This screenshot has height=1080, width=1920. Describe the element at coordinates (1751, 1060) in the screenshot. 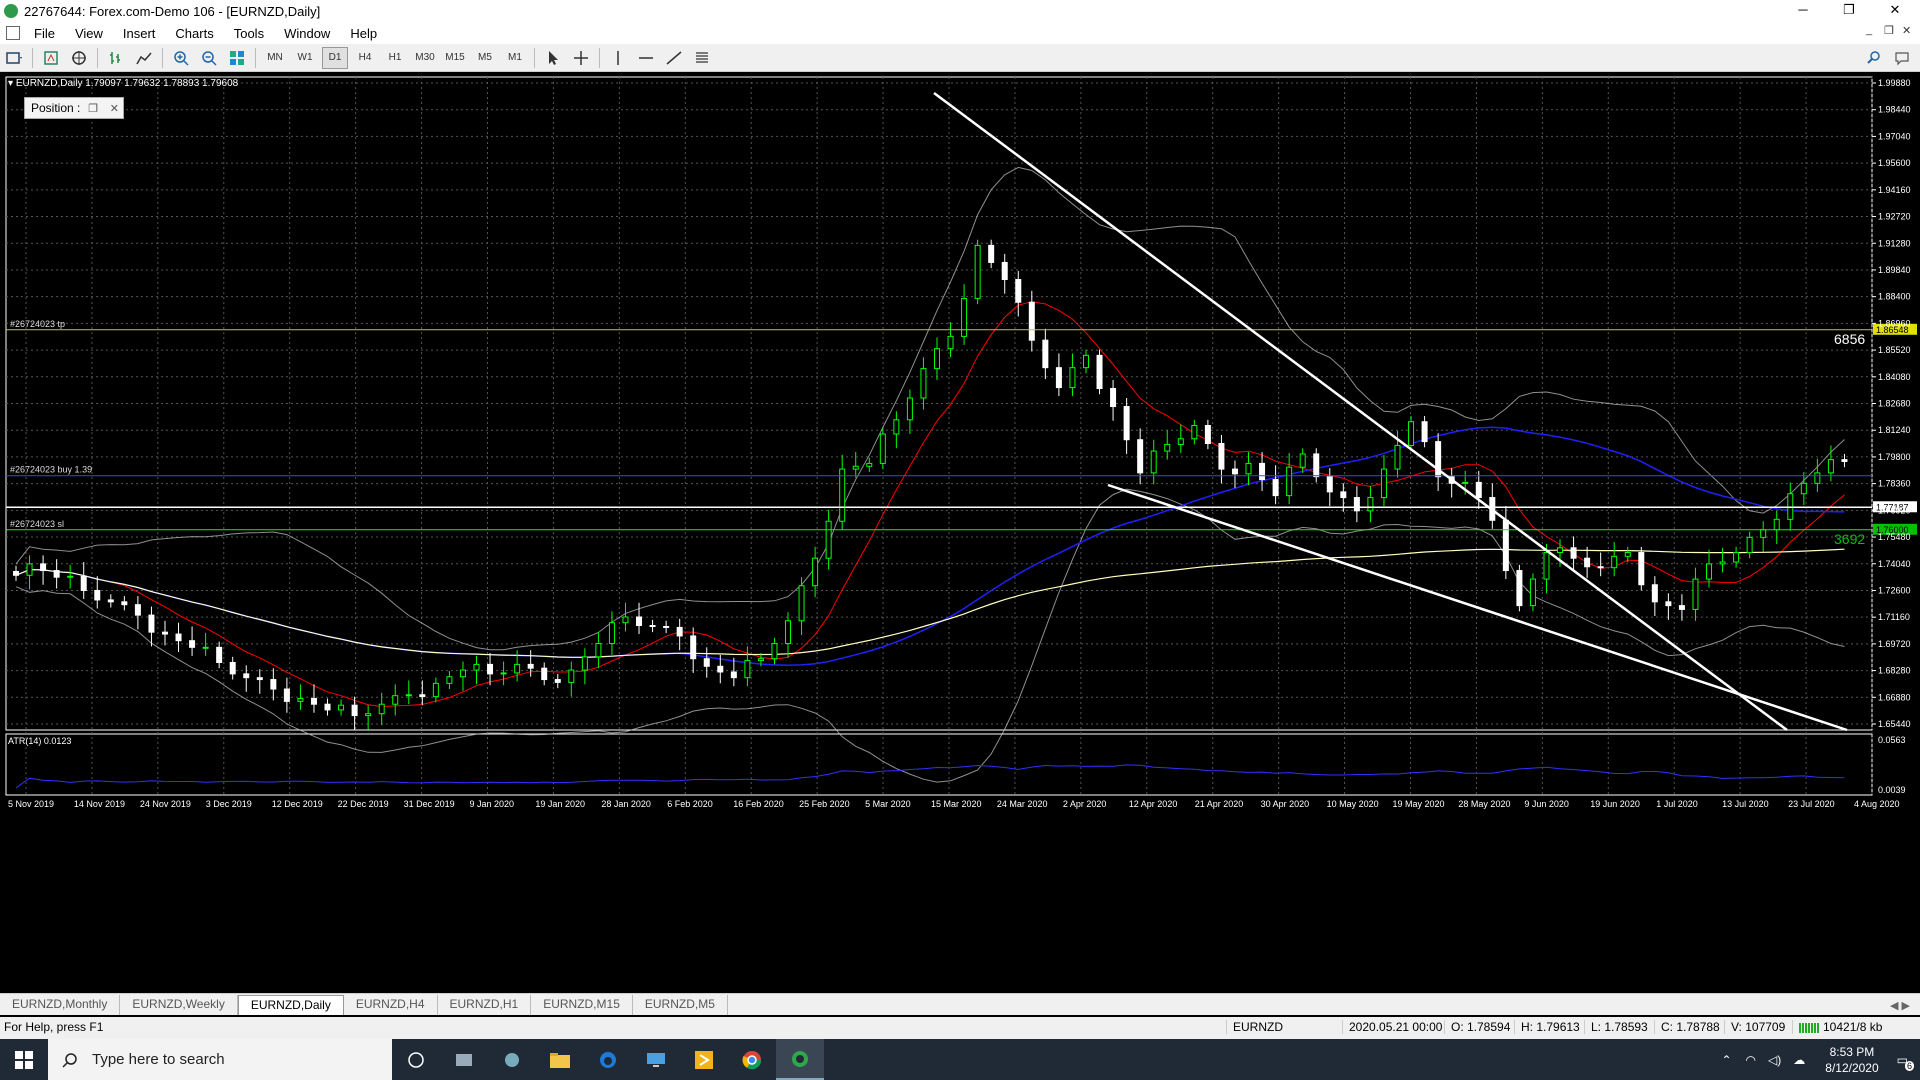

I see `wifi-icon: ◠` at that location.